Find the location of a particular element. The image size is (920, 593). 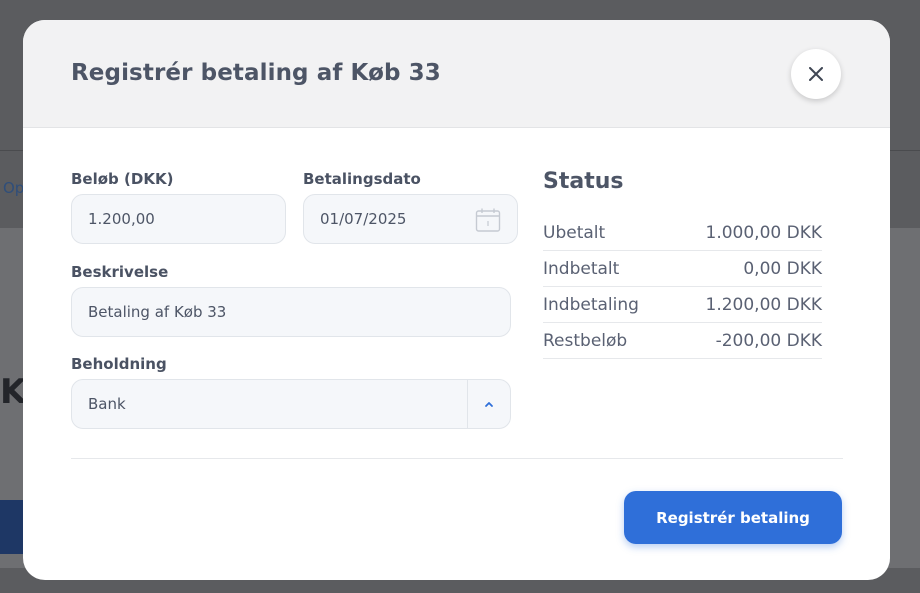

register-payment-button: Registrér betaling is located at coordinates (733, 517).